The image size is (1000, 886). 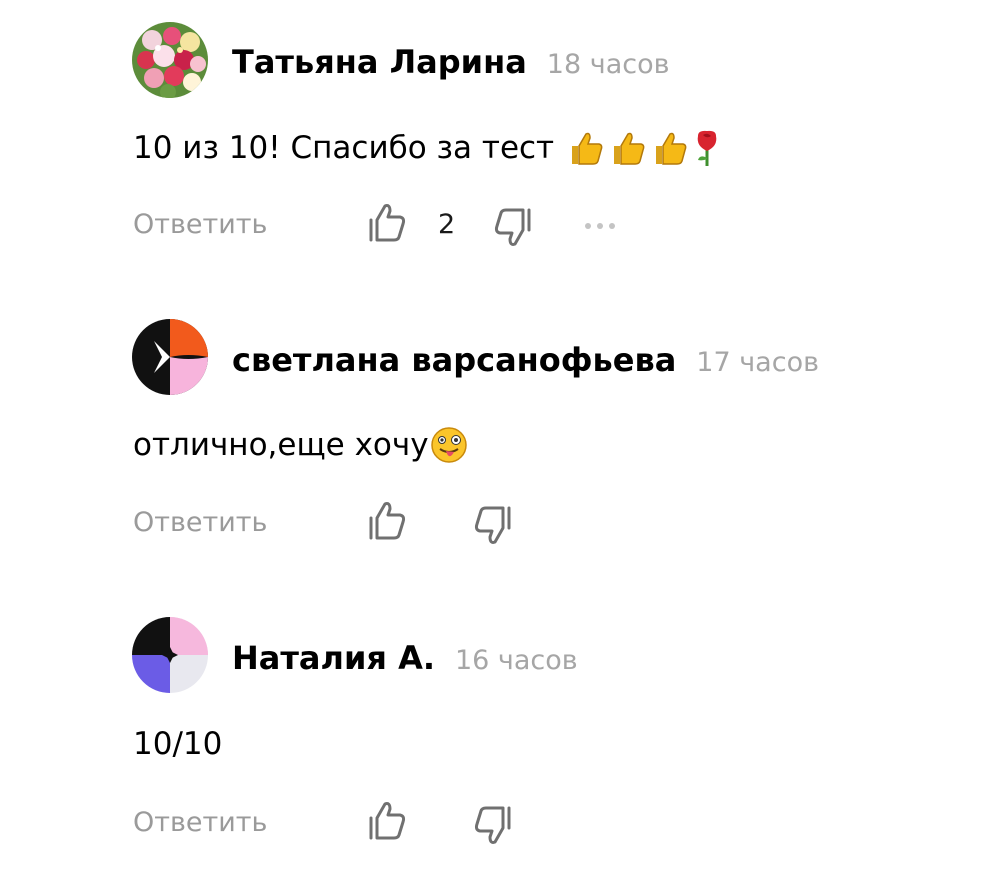 I want to click on comment-author: Татьяна Ларина 18 часов, so click(x=451, y=63).